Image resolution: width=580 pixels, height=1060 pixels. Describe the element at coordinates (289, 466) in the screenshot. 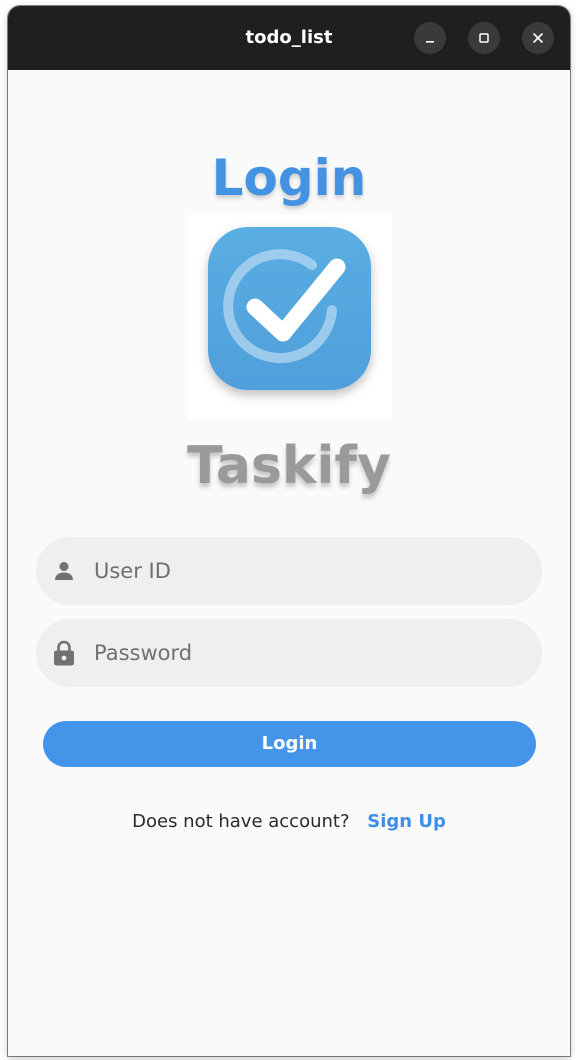

I see `app-name: Taskify` at that location.